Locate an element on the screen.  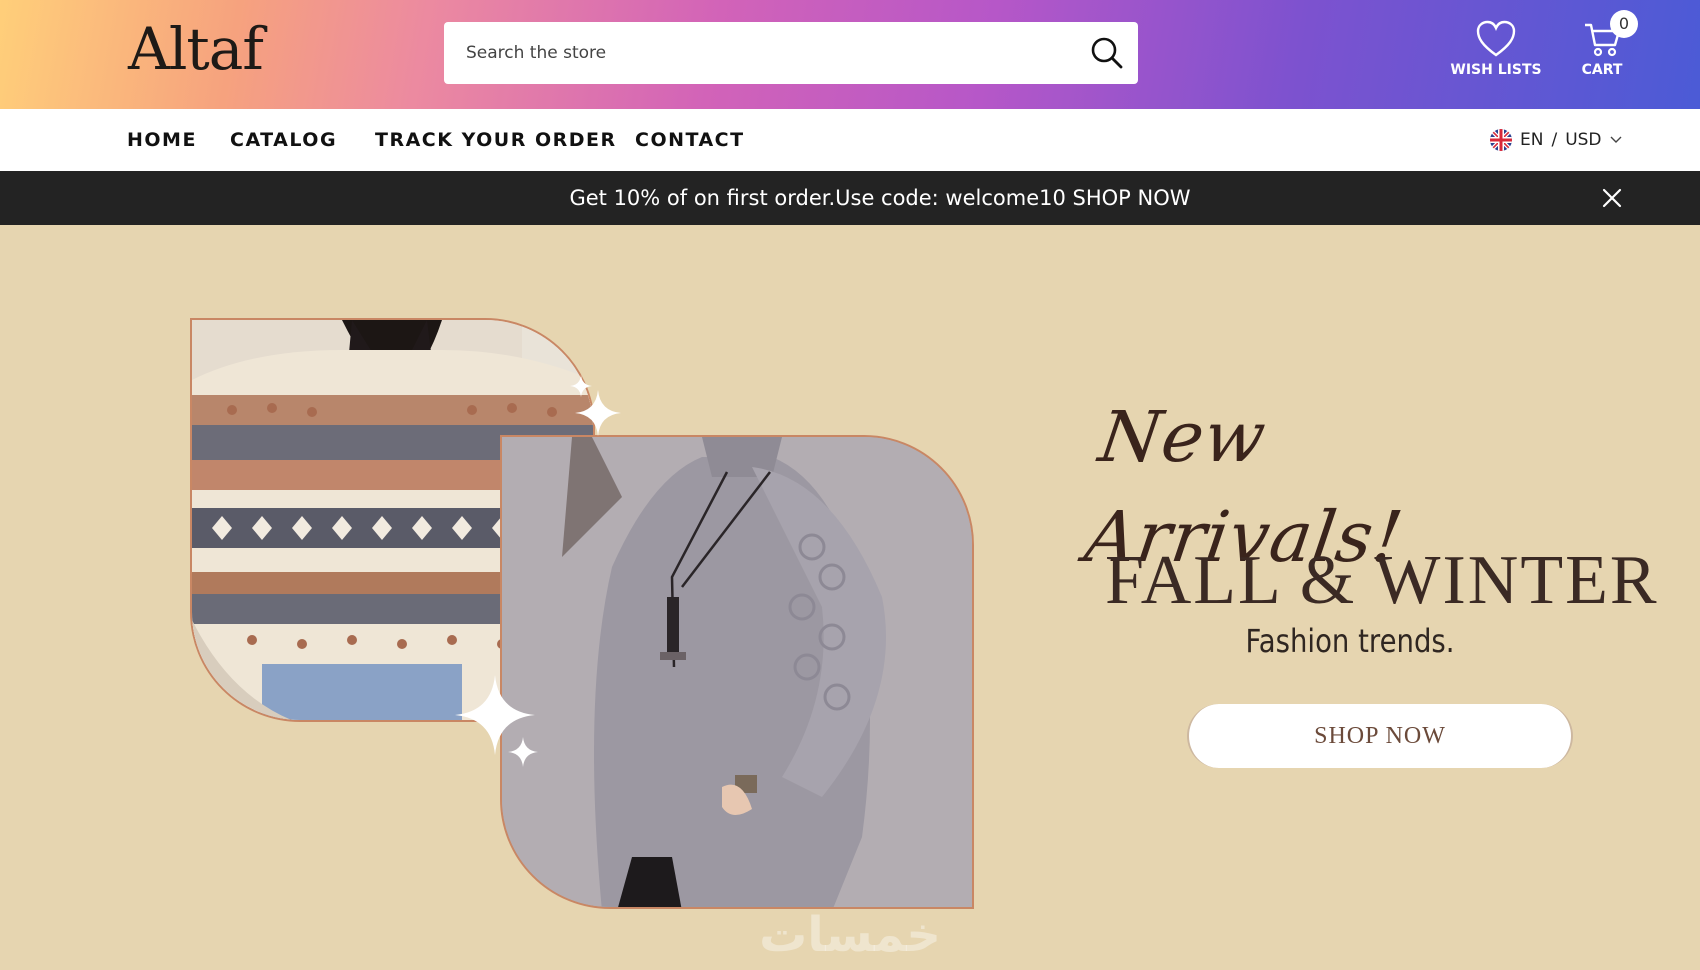
knit-dress-photo is located at coordinates (737, 672).